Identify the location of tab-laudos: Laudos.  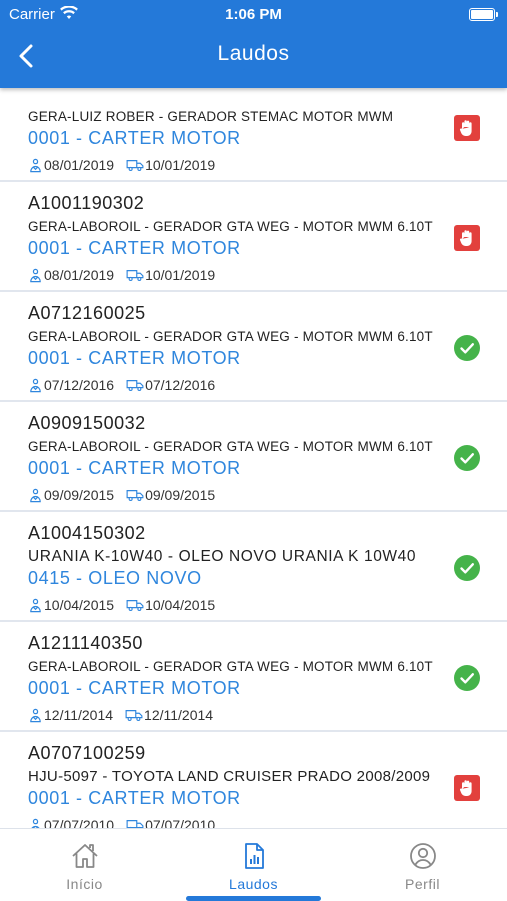
(253, 865).